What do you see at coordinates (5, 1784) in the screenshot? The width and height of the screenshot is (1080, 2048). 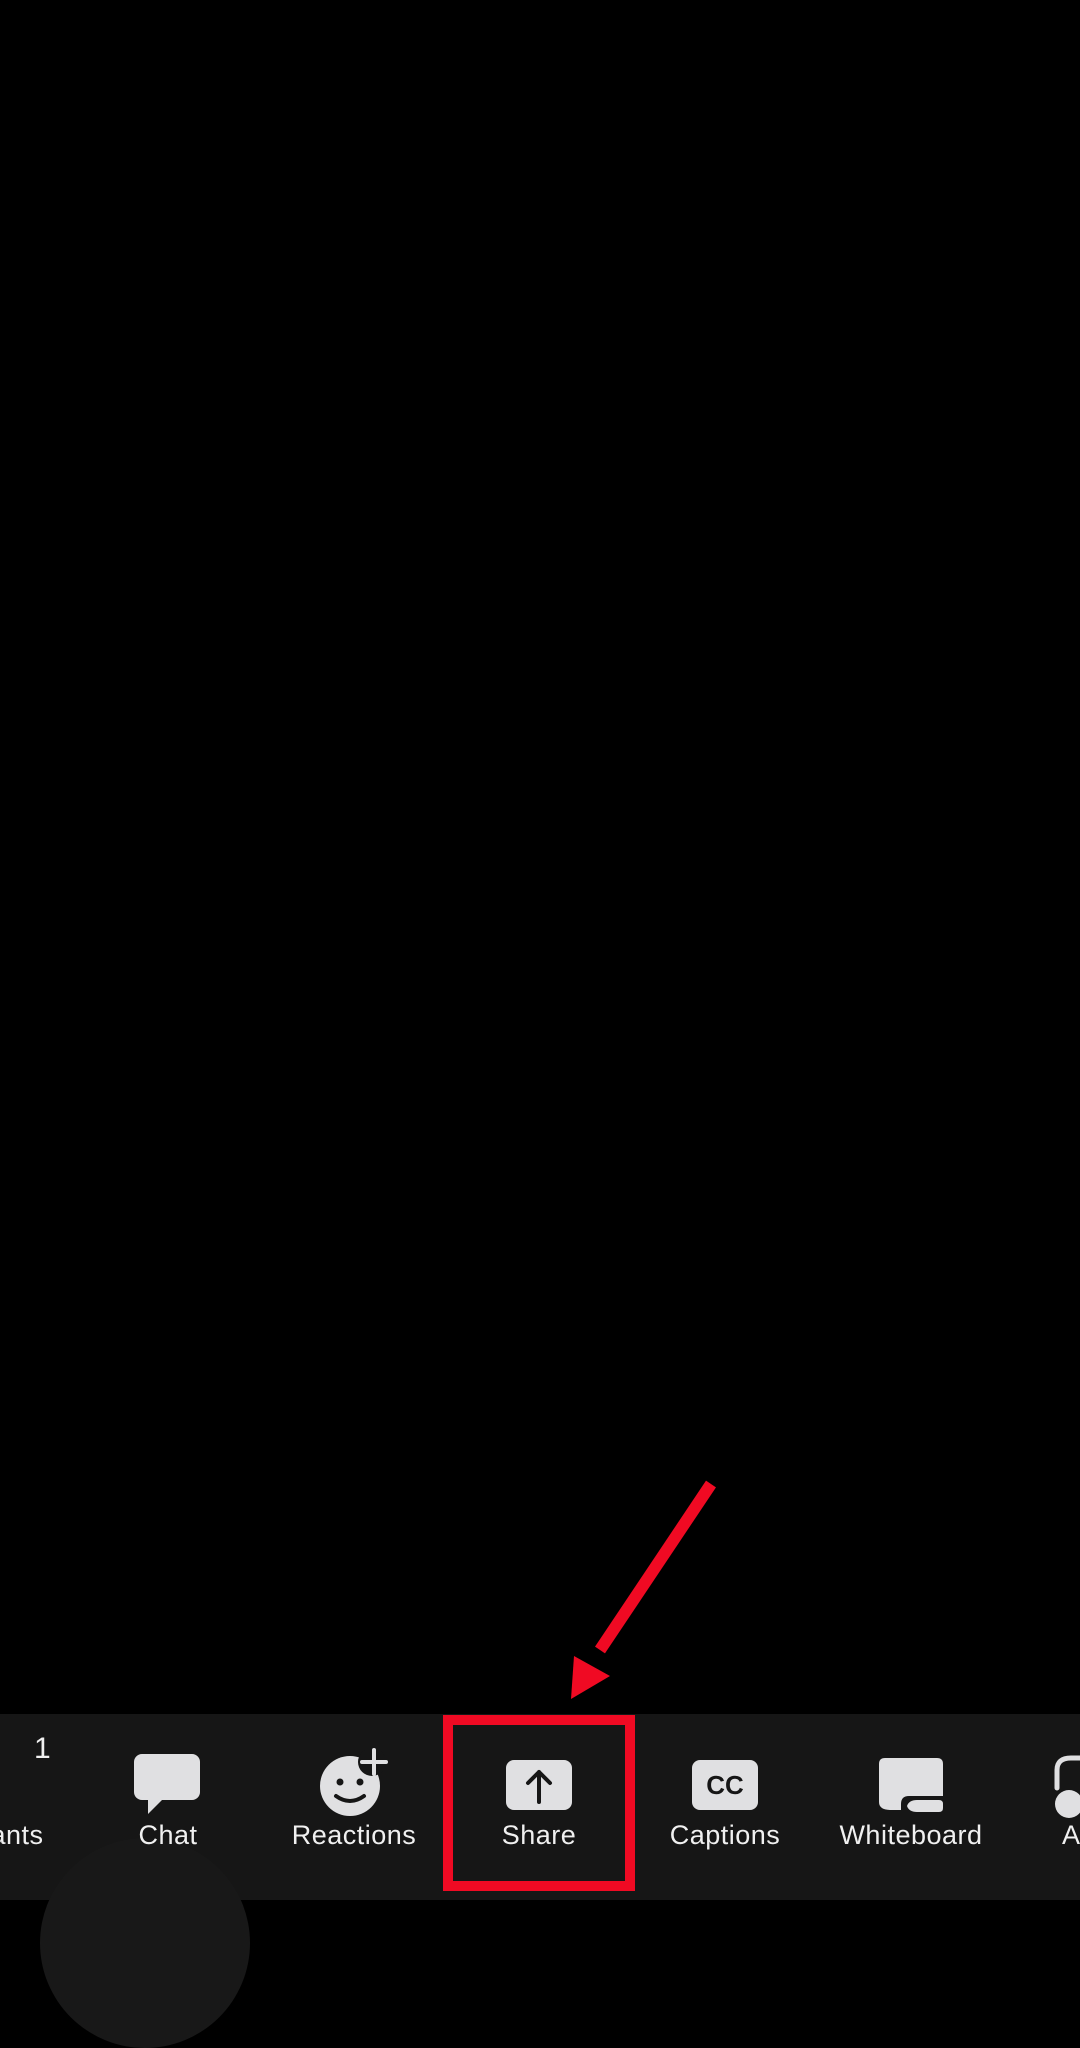 I see `participants-icon` at bounding box center [5, 1784].